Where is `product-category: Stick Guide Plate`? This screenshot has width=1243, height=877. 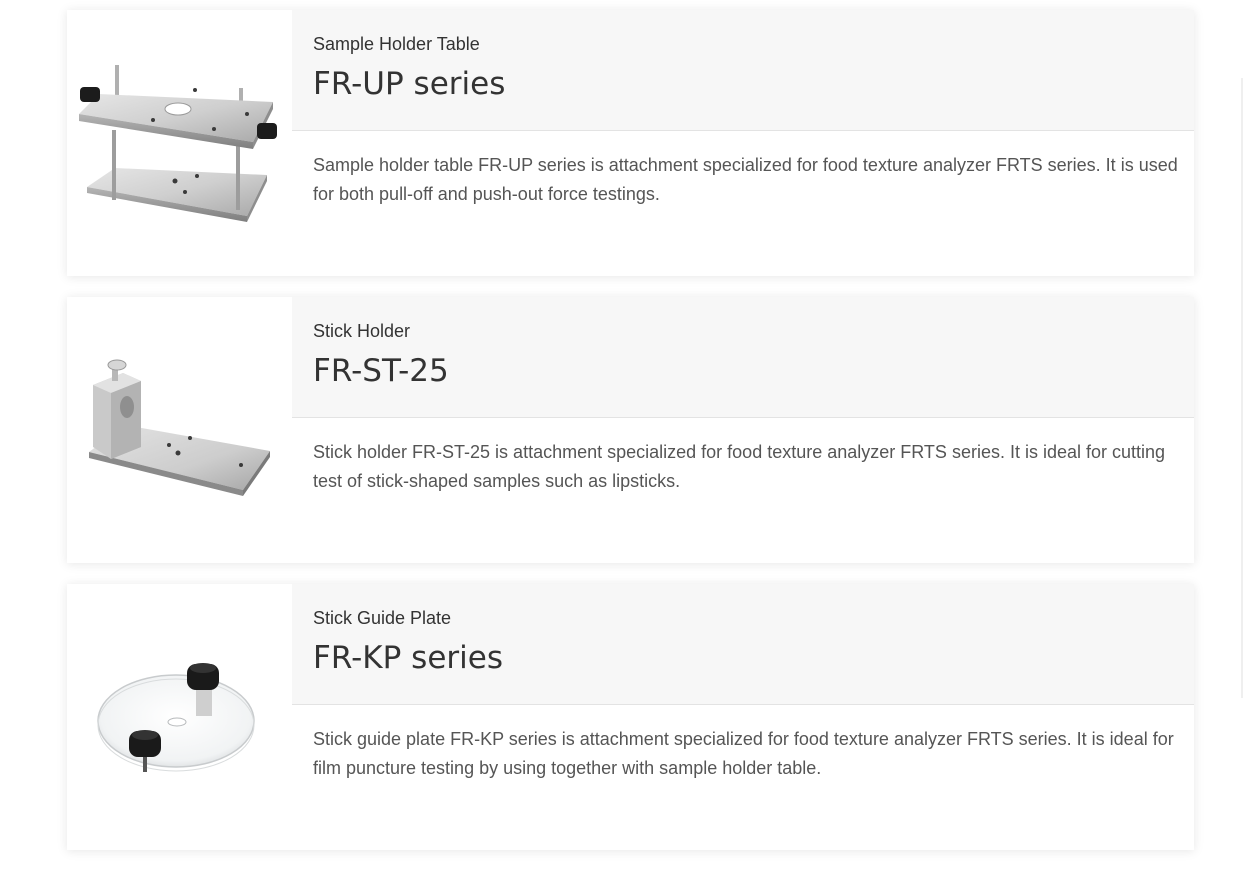
product-category: Stick Guide Plate is located at coordinates (382, 618).